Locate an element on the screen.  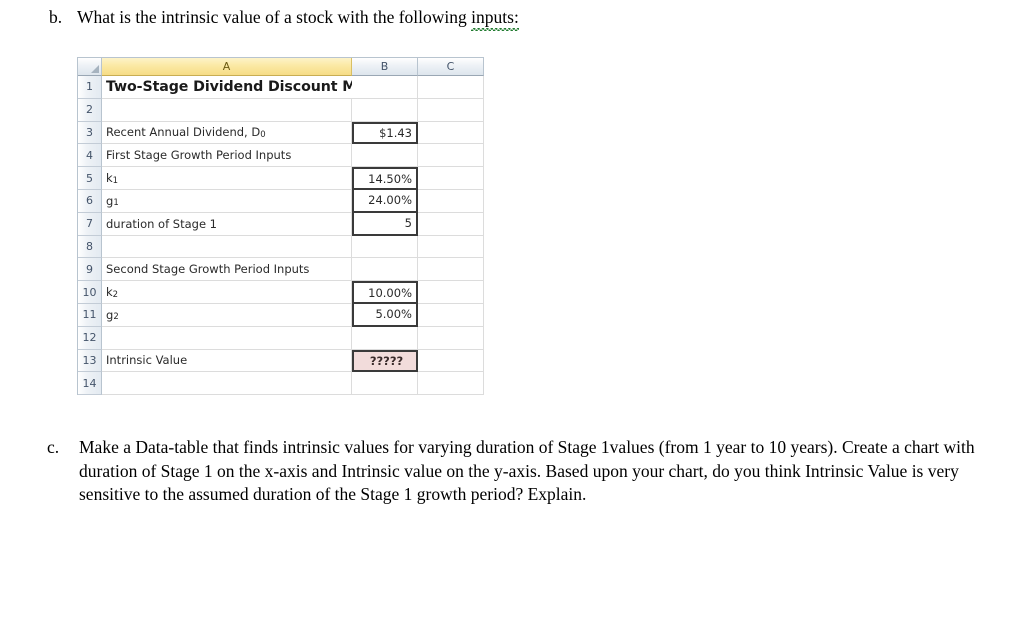
row-header-8: 8 is located at coordinates (90, 247).